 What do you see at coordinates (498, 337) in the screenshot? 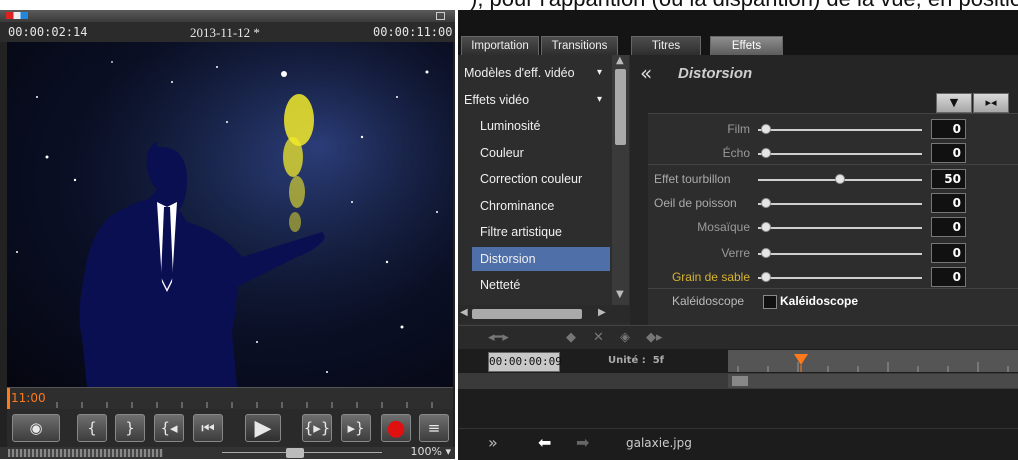
I see `move-left-icon: ◂━▸` at bounding box center [498, 337].